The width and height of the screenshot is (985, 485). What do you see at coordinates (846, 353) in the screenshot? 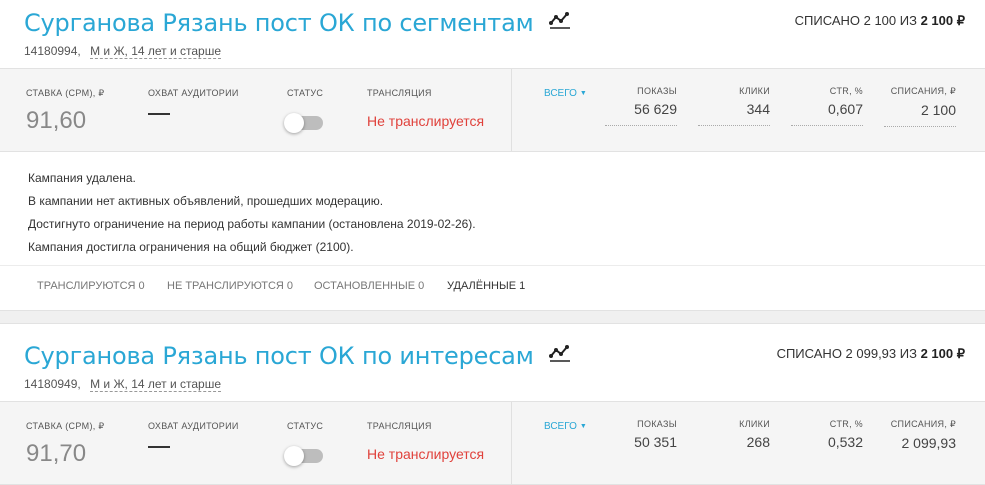
I see `spent-prefix: СПИСАНО 2 099,93 ИЗ` at bounding box center [846, 353].